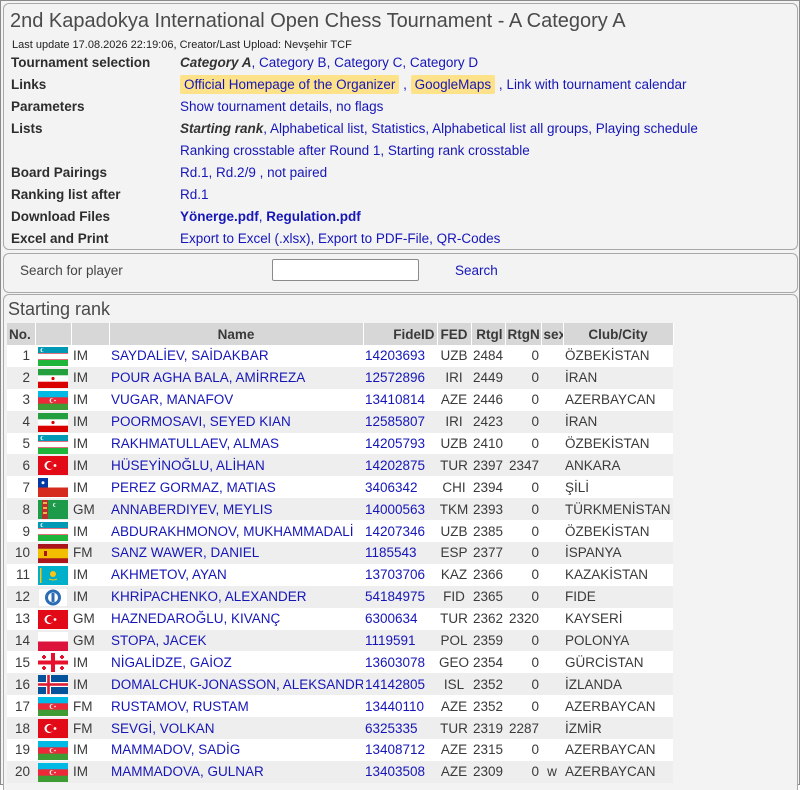  What do you see at coordinates (190, 355) in the screenshot?
I see `player-name-link: SAYDALİEV, SAİDAKBAR` at bounding box center [190, 355].